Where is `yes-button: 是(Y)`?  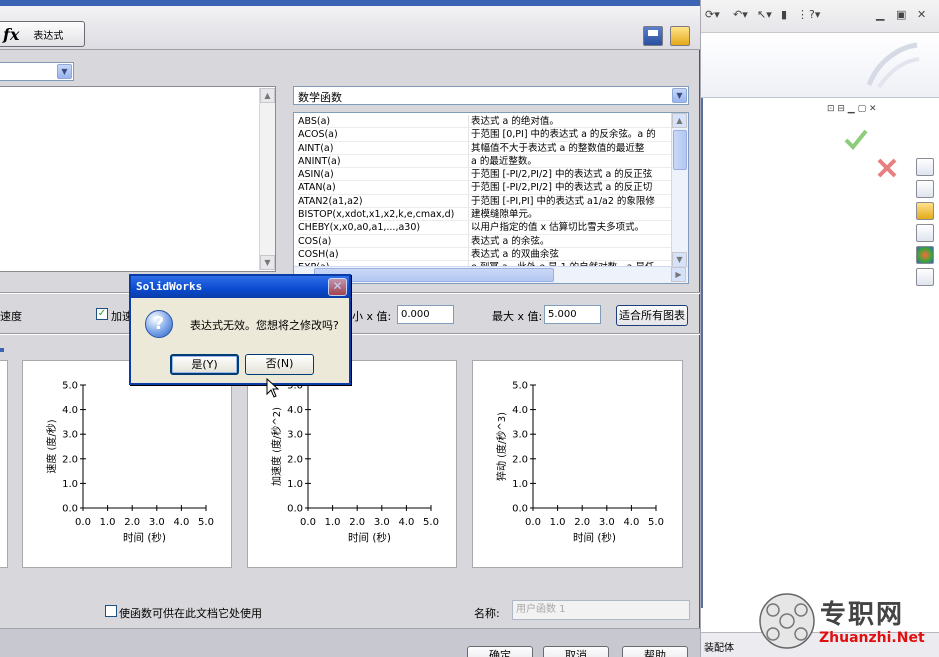
yes-button: 是(Y) is located at coordinates (204, 364).